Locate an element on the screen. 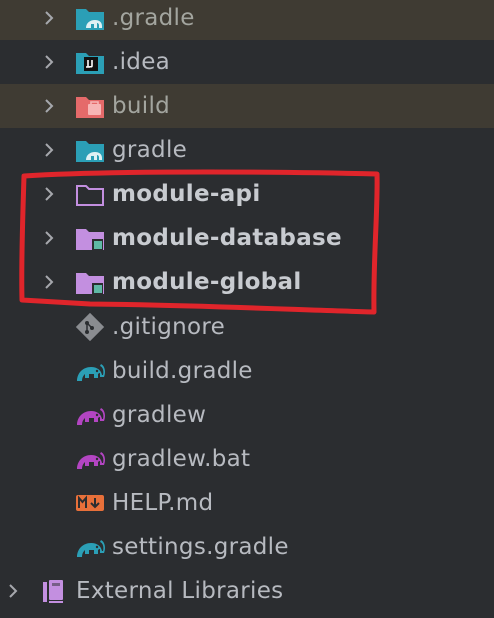 The width and height of the screenshot is (494, 618). library-icon is located at coordinates (53, 591).